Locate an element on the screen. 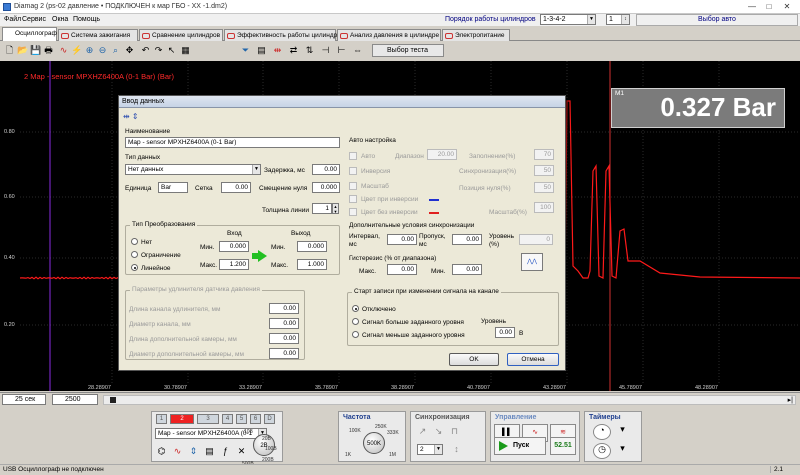  align-icon: ⇅ is located at coordinates (309, 50).